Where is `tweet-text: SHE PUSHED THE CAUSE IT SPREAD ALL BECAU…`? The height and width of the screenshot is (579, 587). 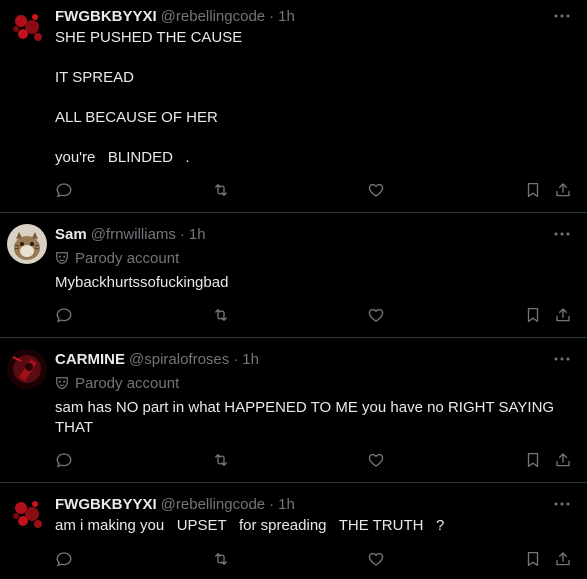
tweet-text: SHE PUSHED THE CAUSE IT SPREAD ALL BECAU… is located at coordinates (149, 97).